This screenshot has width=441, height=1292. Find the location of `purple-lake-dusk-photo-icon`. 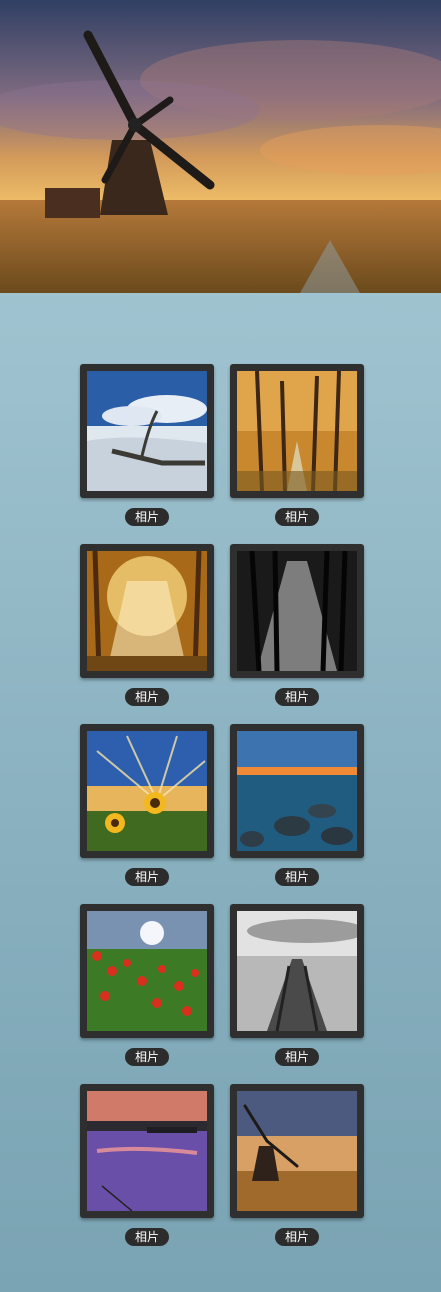

purple-lake-dusk-photo-icon is located at coordinates (147, 1151).